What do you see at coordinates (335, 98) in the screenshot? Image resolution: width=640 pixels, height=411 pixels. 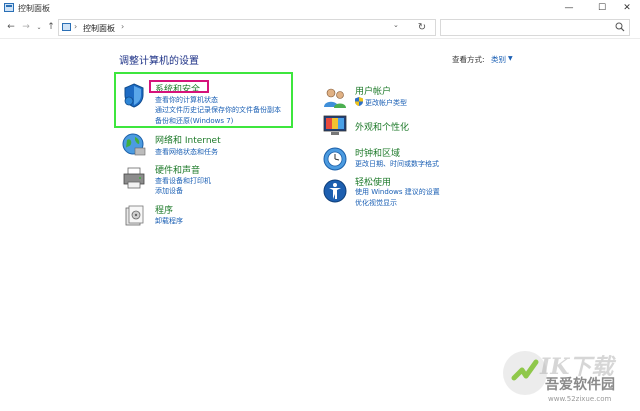 I see `users-icon` at bounding box center [335, 98].